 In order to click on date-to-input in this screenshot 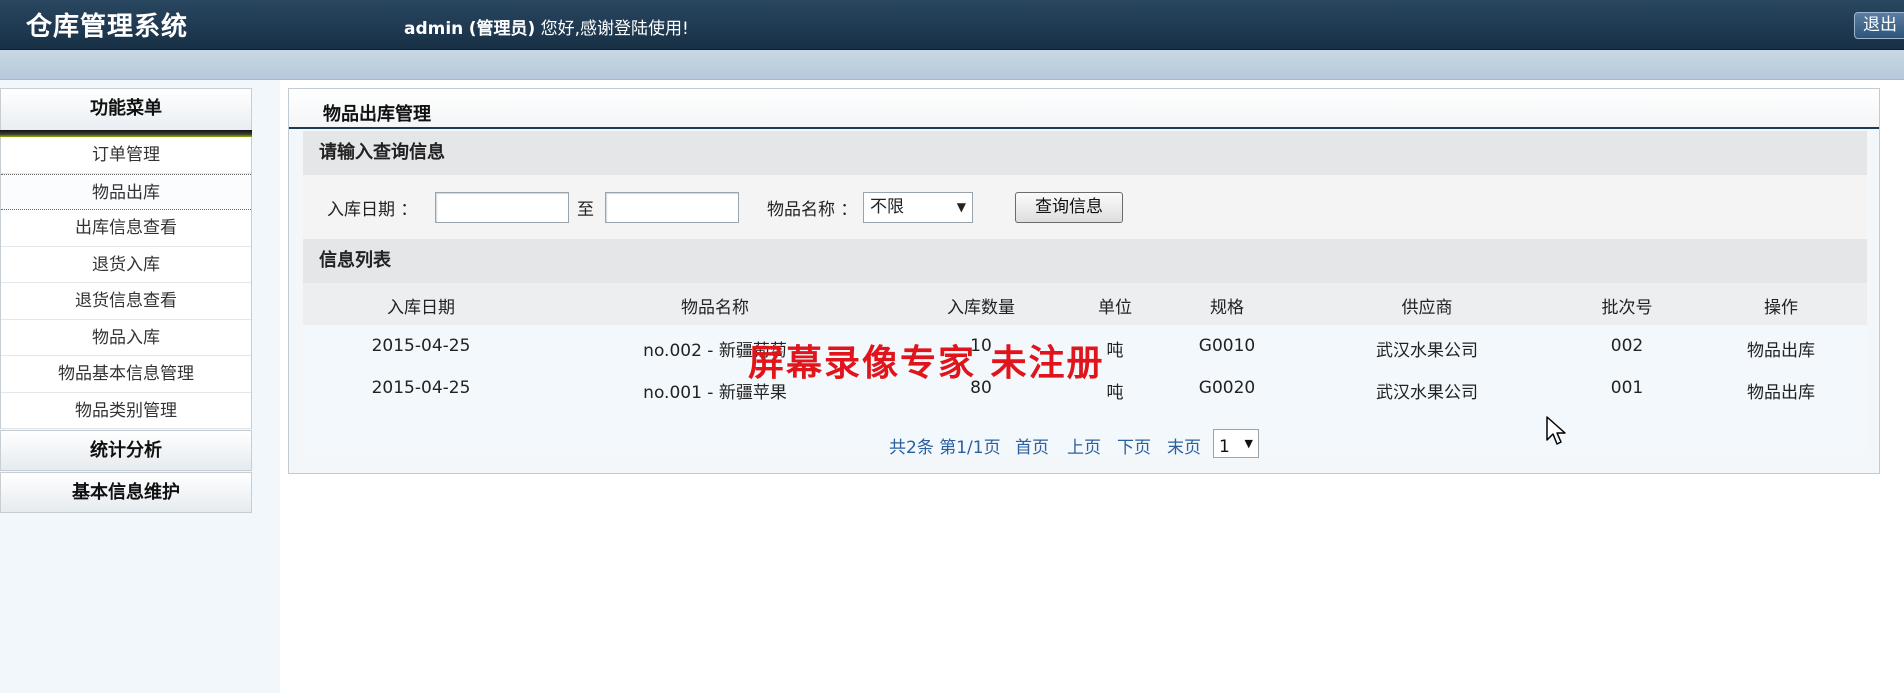, I will do `click(672, 207)`.